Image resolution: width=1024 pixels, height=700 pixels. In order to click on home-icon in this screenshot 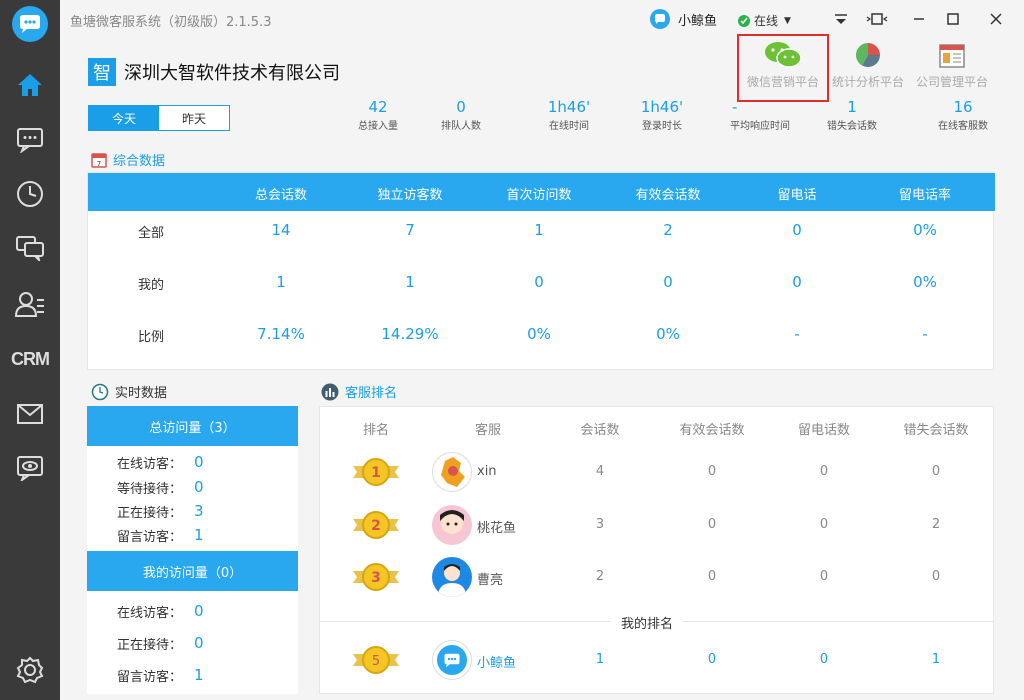, I will do `click(30, 85)`.